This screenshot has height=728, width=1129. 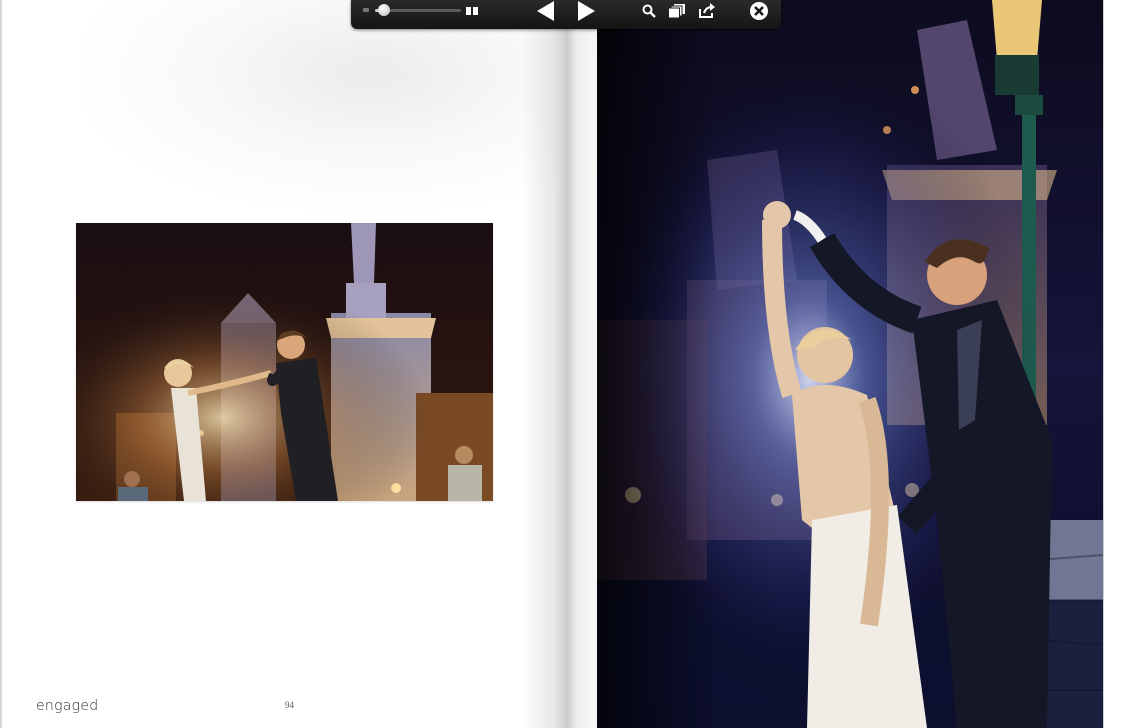 I want to click on close-button, so click(x=759, y=11).